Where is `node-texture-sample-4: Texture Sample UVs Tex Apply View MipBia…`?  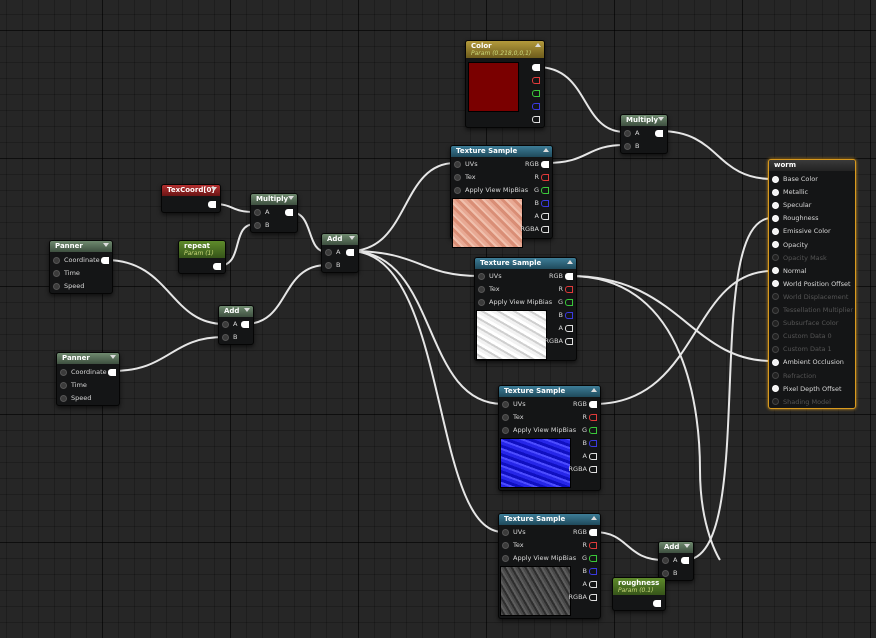
node-texture-sample-4: Texture Sample UVs Tex Apply View MipBia… is located at coordinates (549, 566).